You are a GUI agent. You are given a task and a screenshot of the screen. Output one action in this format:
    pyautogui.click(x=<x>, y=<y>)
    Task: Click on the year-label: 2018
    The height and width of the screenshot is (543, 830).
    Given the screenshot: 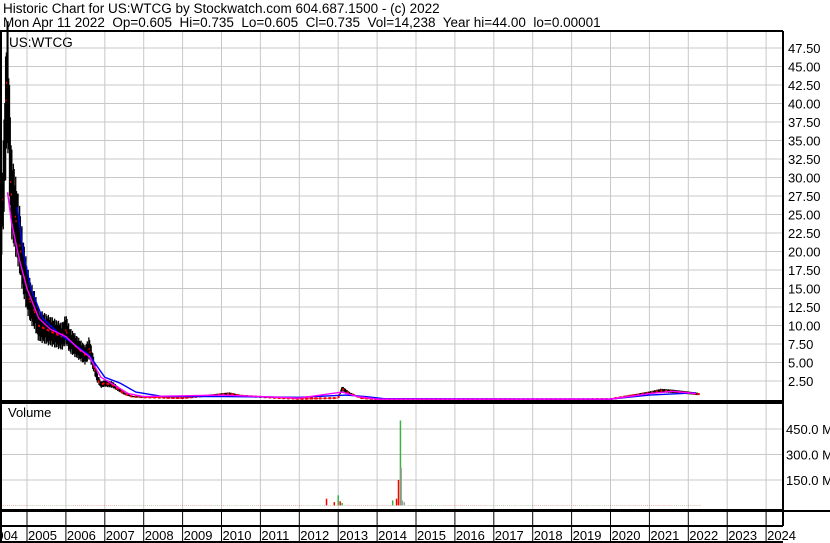 What is the action you would take?
    pyautogui.click(x=548, y=535)
    